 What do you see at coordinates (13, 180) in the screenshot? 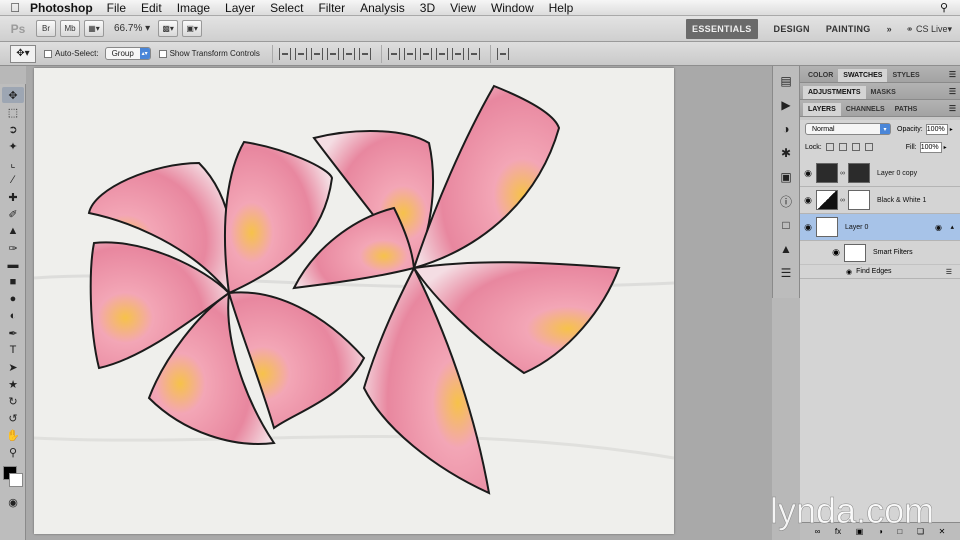
I see `eyedropper-tool-icon: ∕` at bounding box center [13, 180].